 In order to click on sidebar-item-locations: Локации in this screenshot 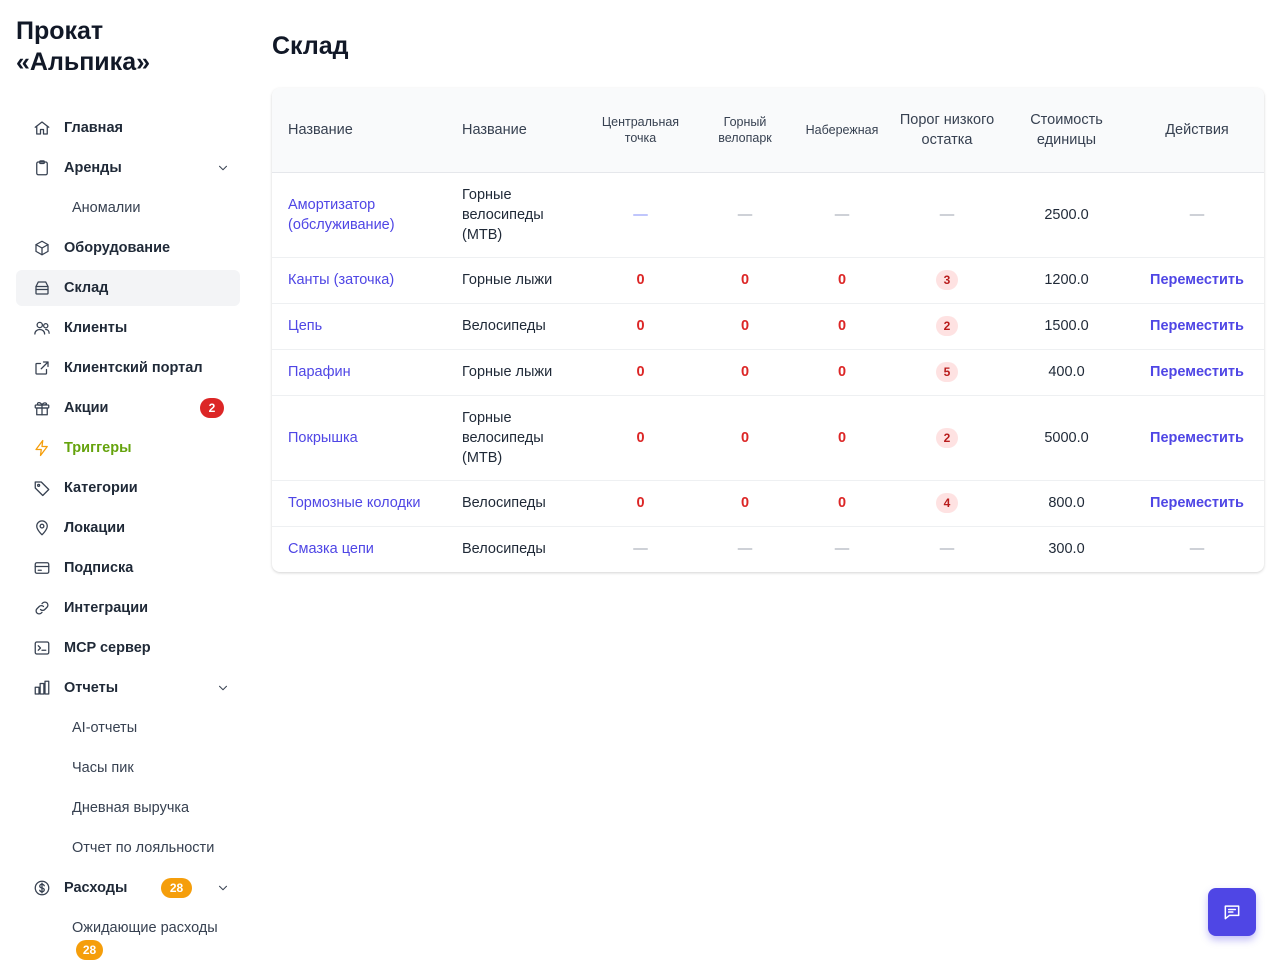, I will do `click(128, 528)`.